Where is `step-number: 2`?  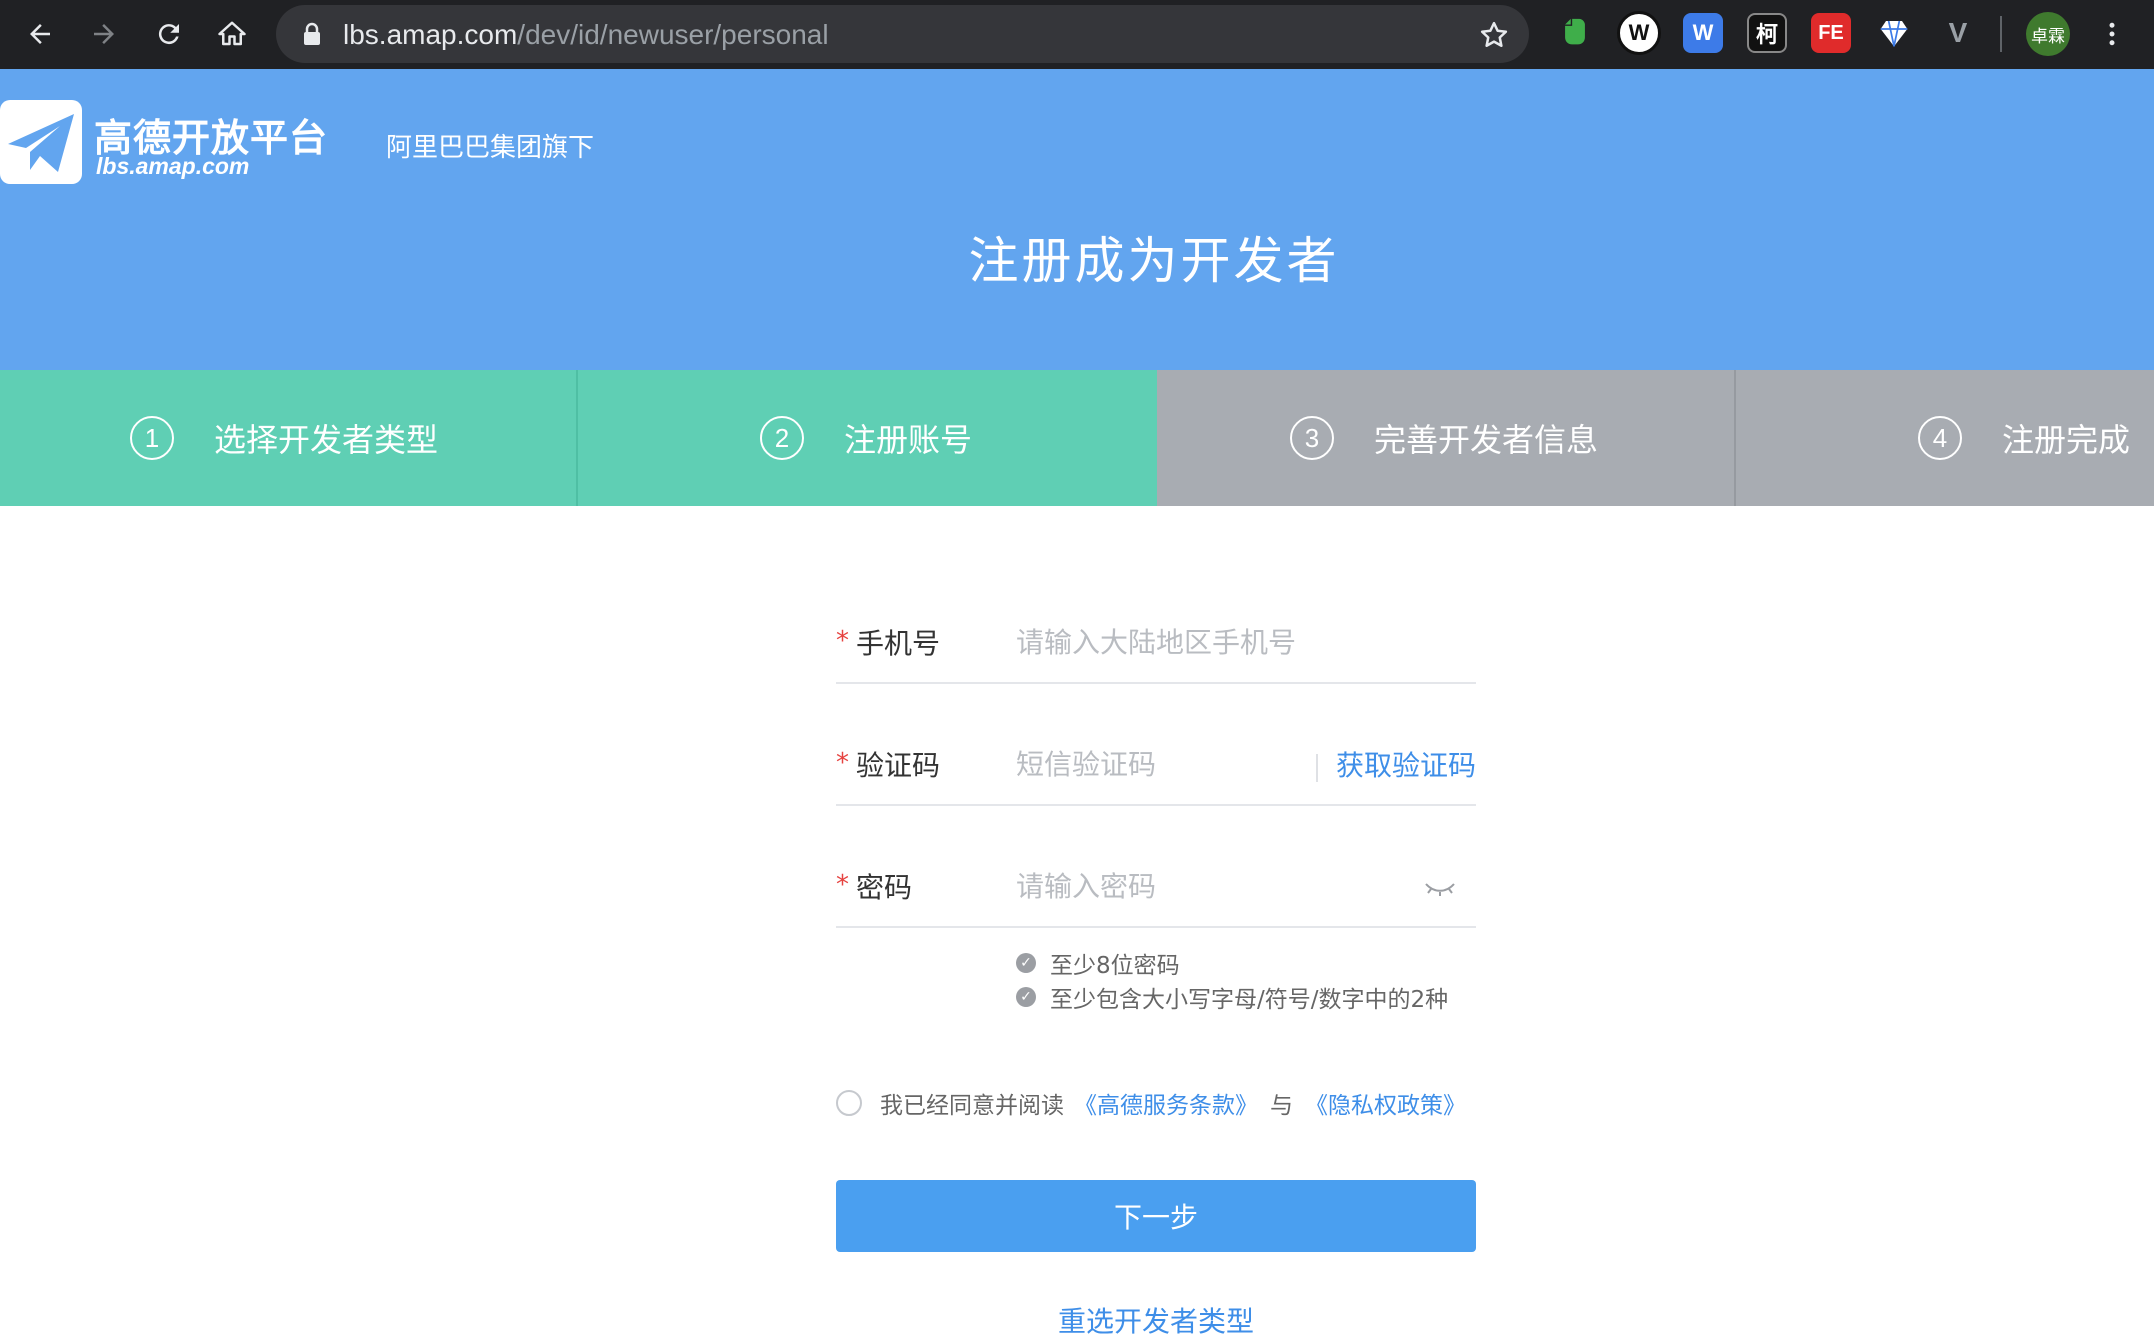
step-number: 2 is located at coordinates (782, 438).